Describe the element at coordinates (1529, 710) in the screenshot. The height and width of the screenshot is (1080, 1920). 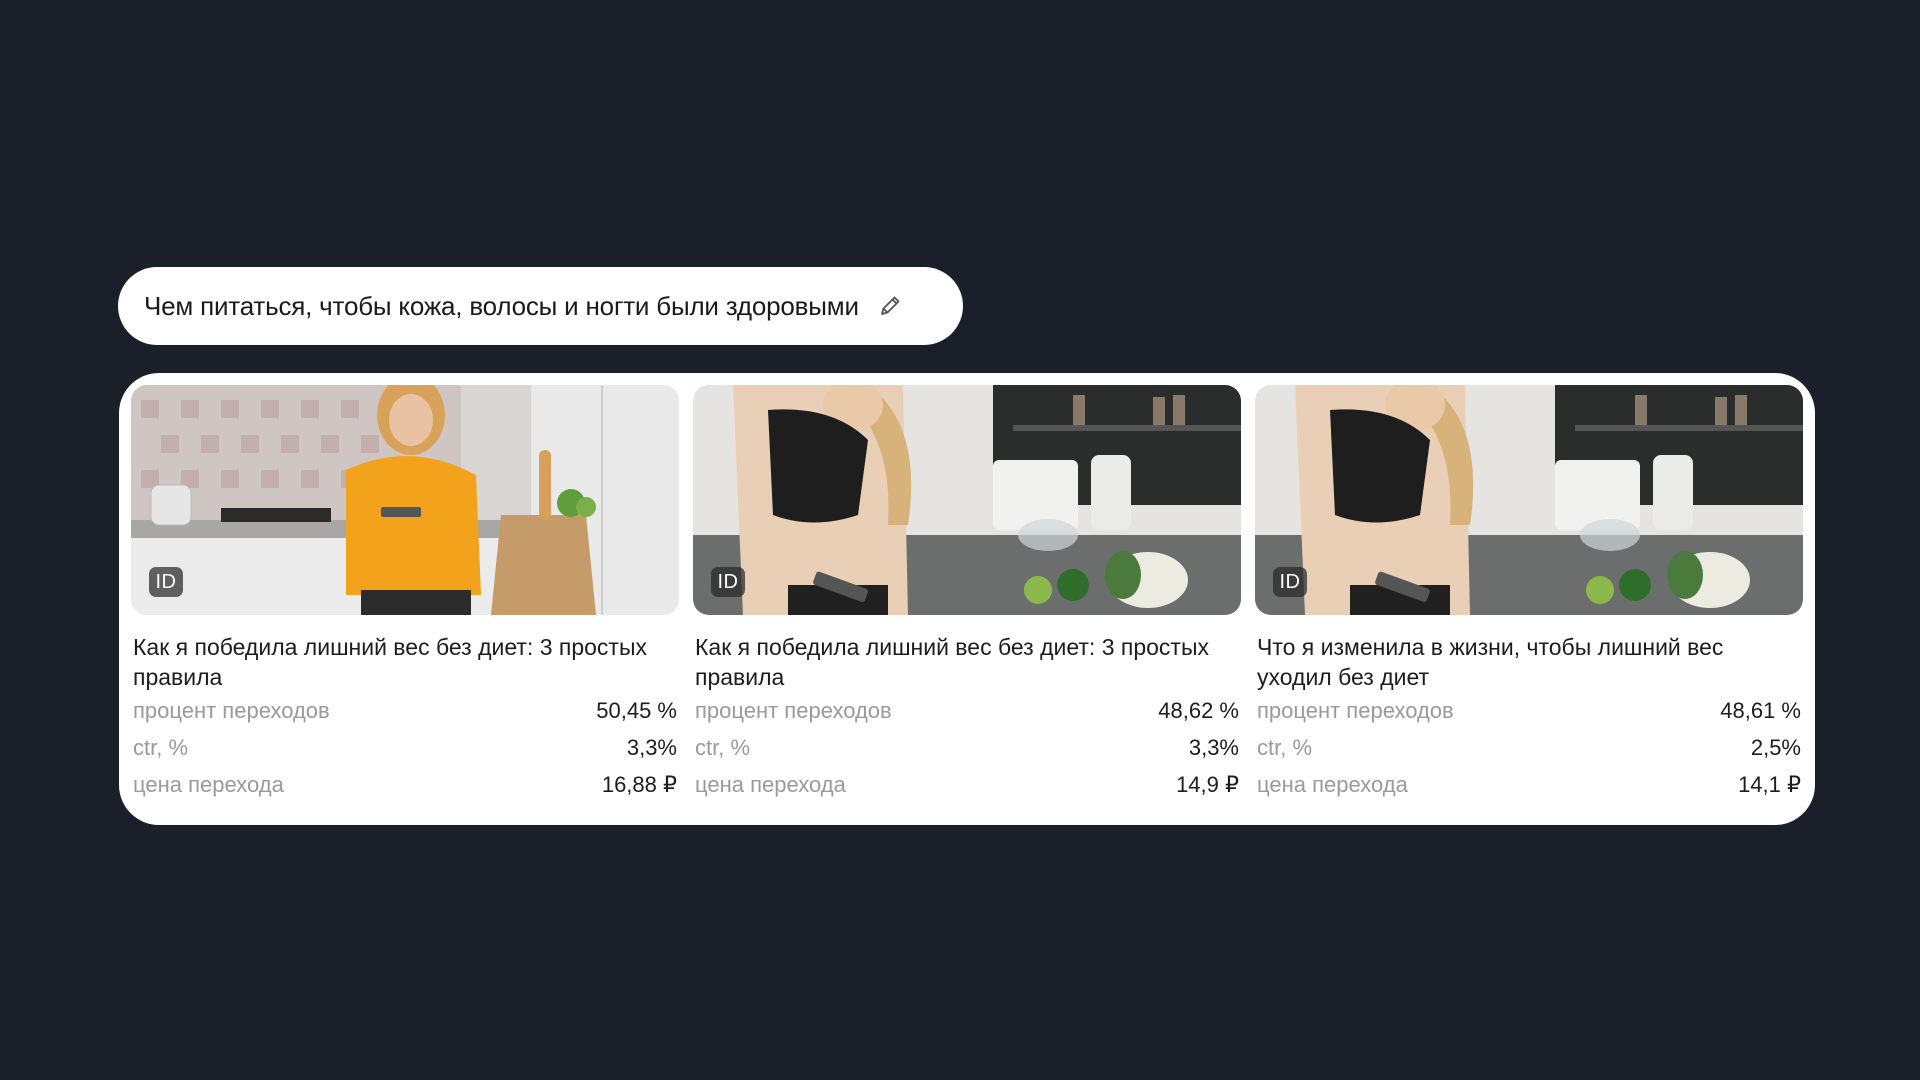
I see `metric-row-click-rate: процент переходов 48,61 %` at that location.